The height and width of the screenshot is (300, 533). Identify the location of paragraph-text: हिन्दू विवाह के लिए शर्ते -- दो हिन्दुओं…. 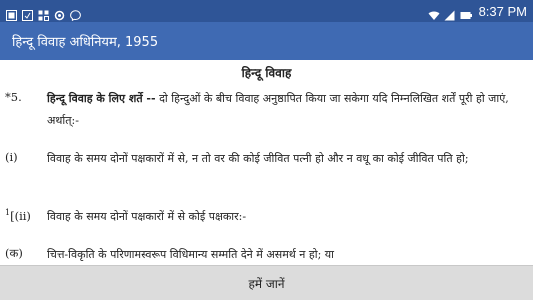
(287, 110).